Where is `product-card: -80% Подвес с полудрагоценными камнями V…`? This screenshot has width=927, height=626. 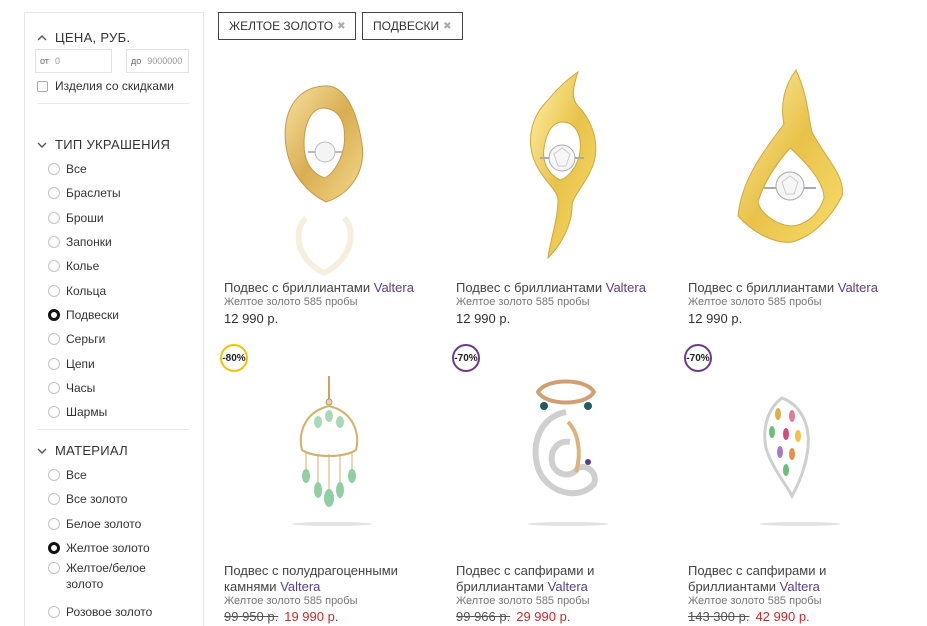 product-card: -80% Подвес с полудрагоценными камнями V… is located at coordinates (332, 484).